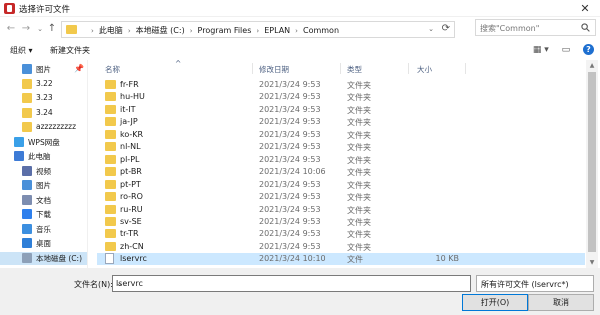 This screenshot has height=315, width=600. Describe the element at coordinates (541, 50) in the screenshot. I see `view-options-icon: ▦ ▾` at that location.